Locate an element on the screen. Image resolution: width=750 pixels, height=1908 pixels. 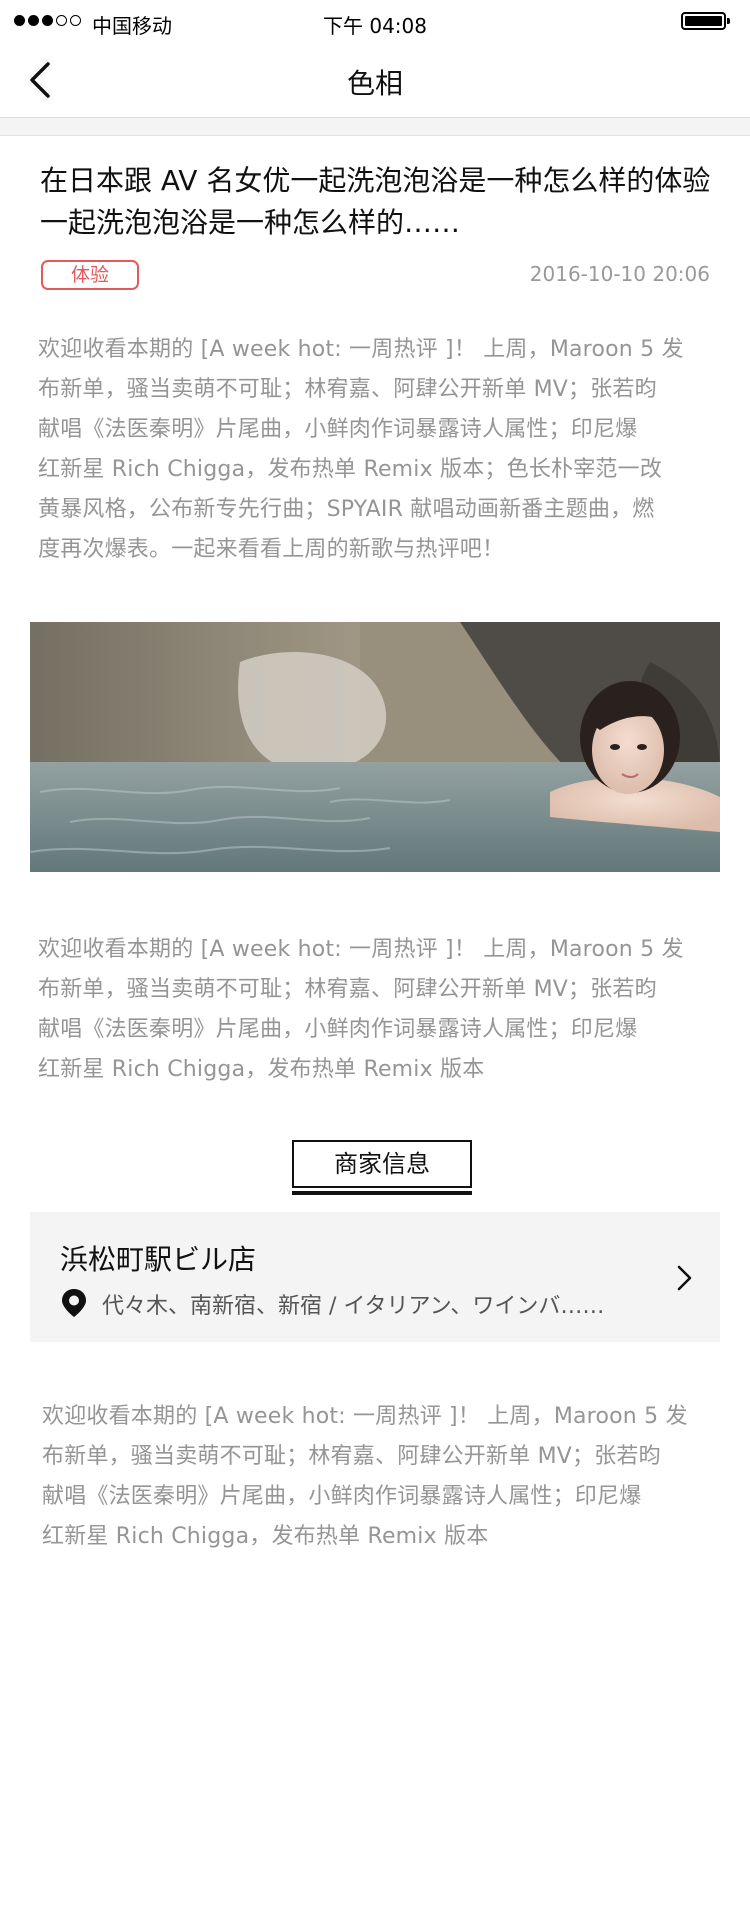
status-time: 下午 04:08 is located at coordinates (375, 26).